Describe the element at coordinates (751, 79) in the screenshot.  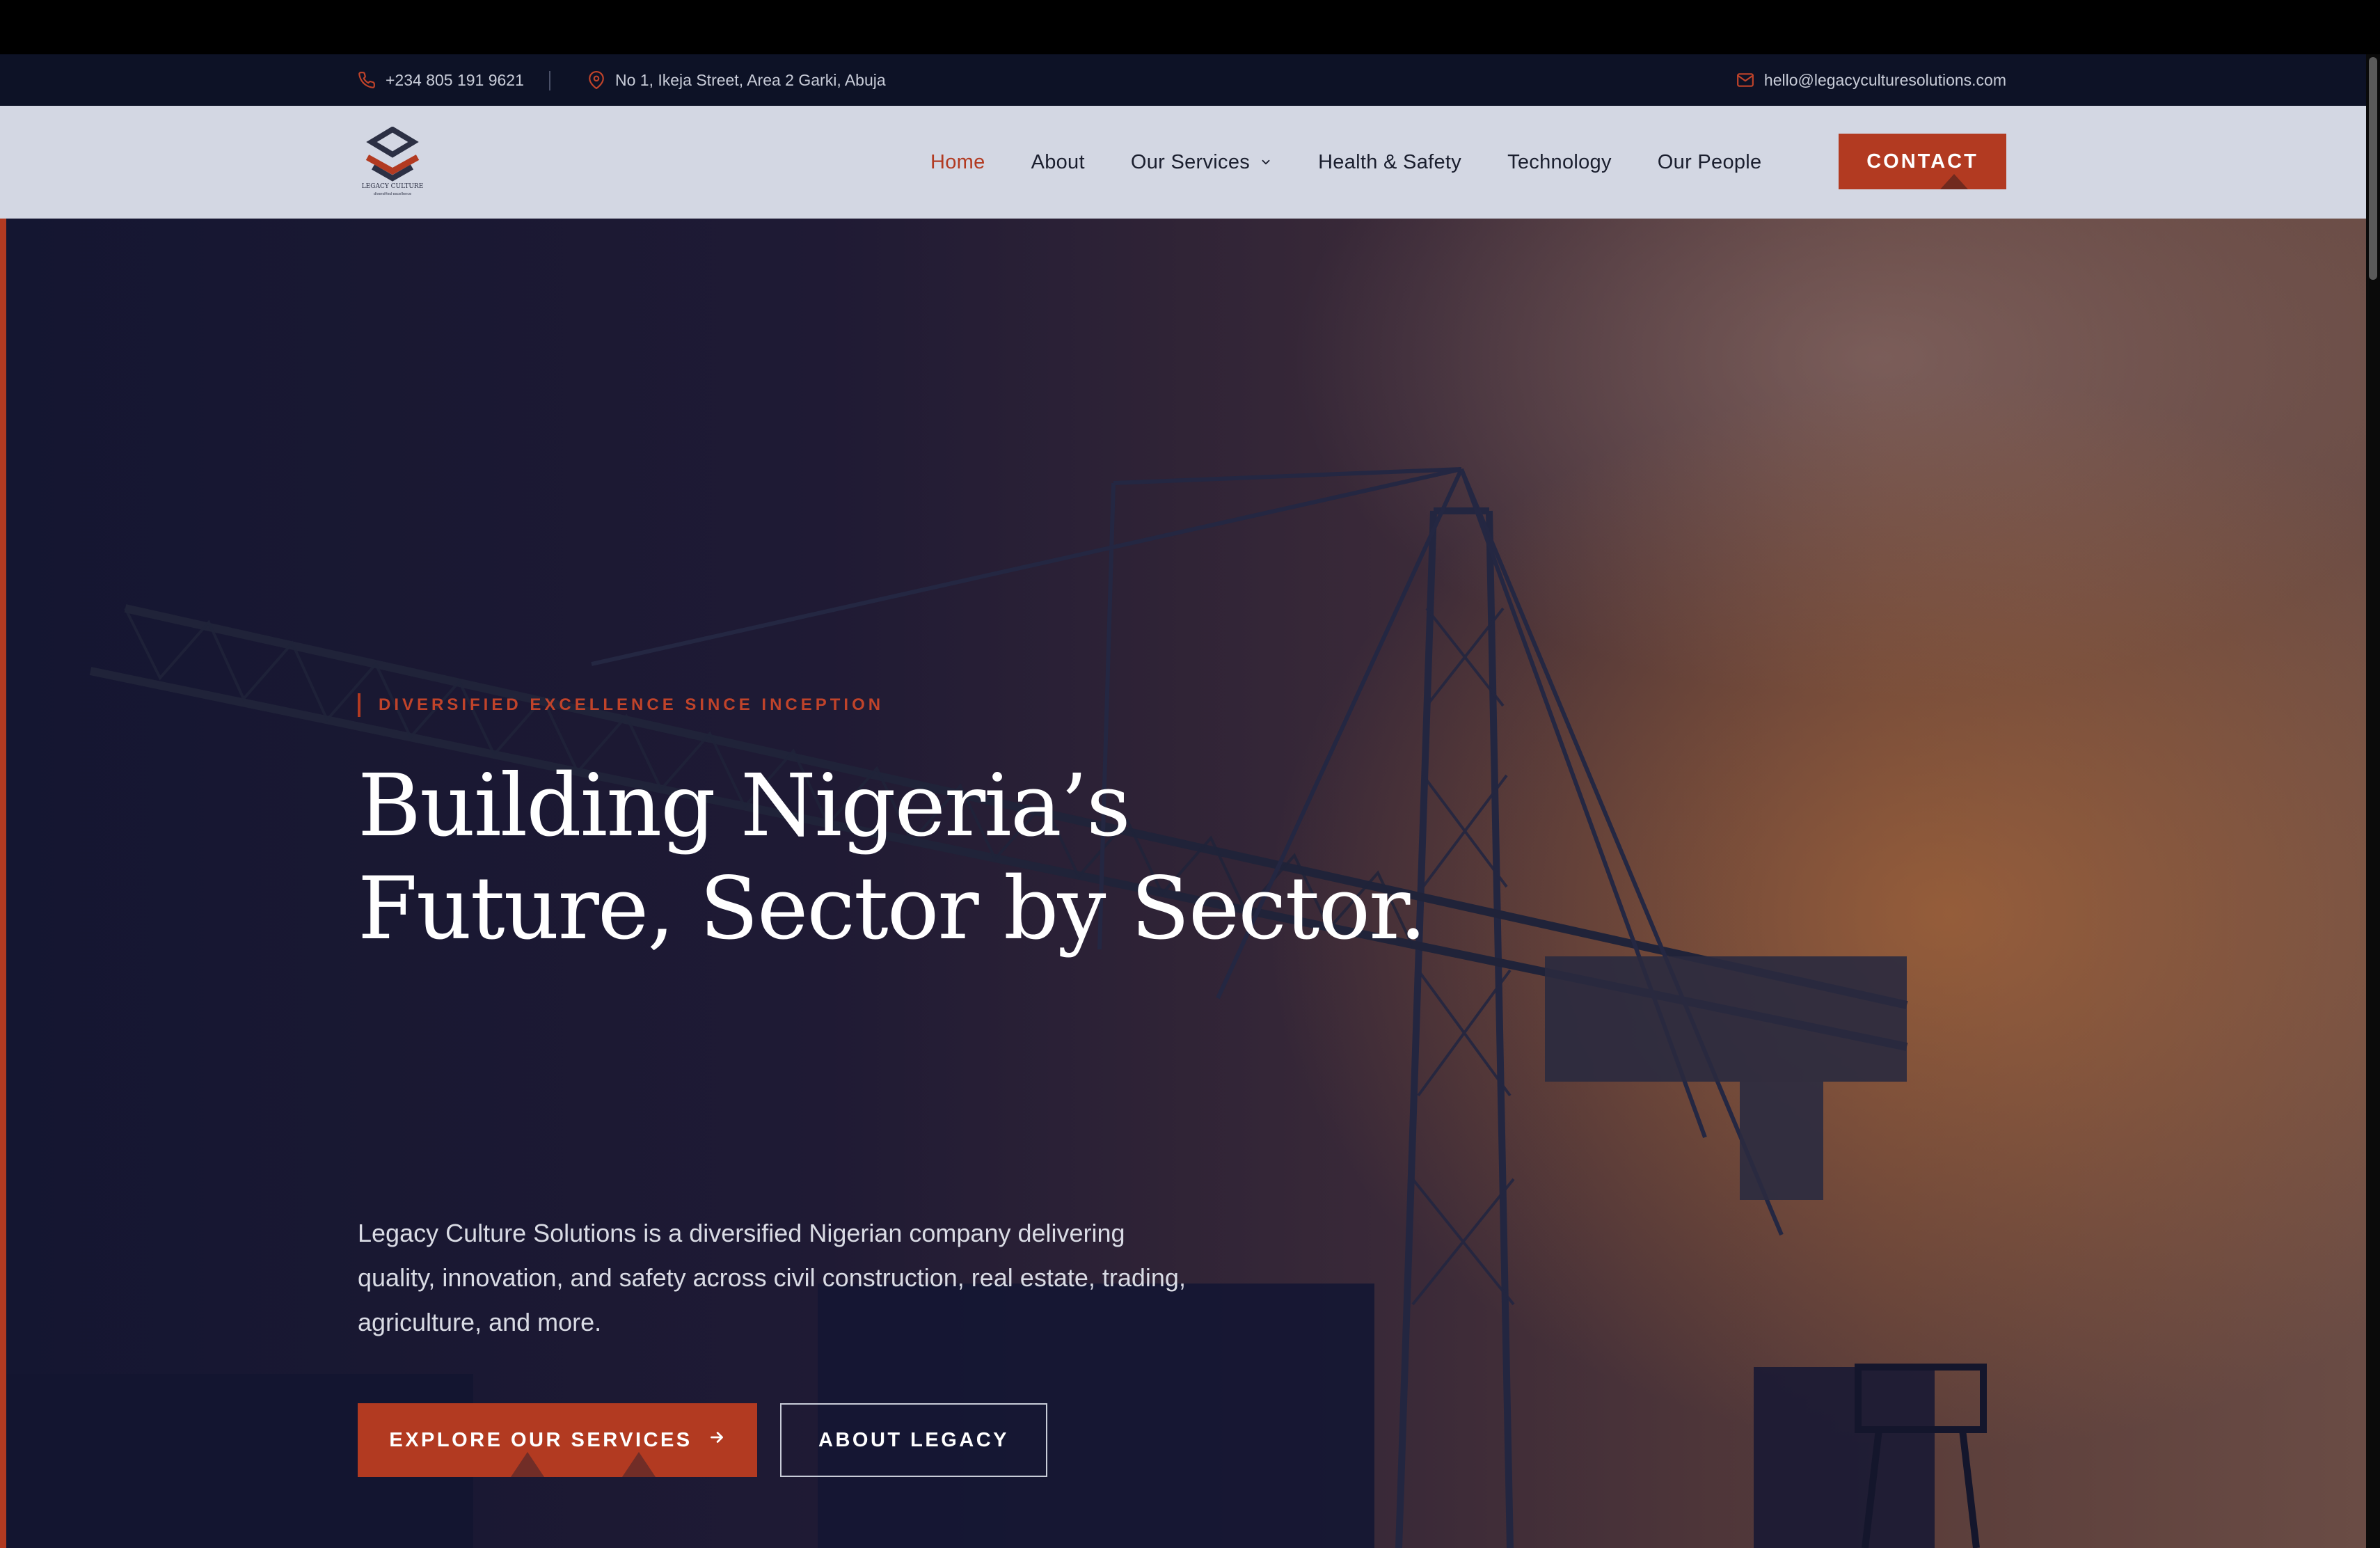
I see `address-text: No 1, Ikeja Street, Area 2 Garki, Abuja` at that location.